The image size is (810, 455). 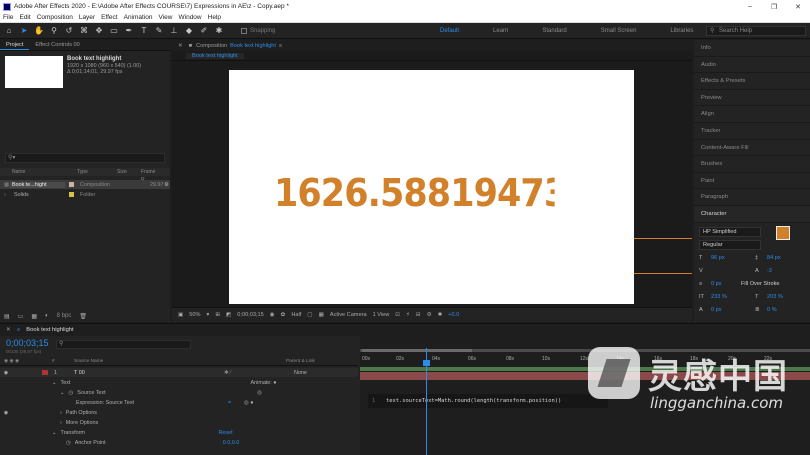 What do you see at coordinates (179, 432) in the screenshot?
I see `property-group-row: ⌄ Transform Reset` at bounding box center [179, 432].